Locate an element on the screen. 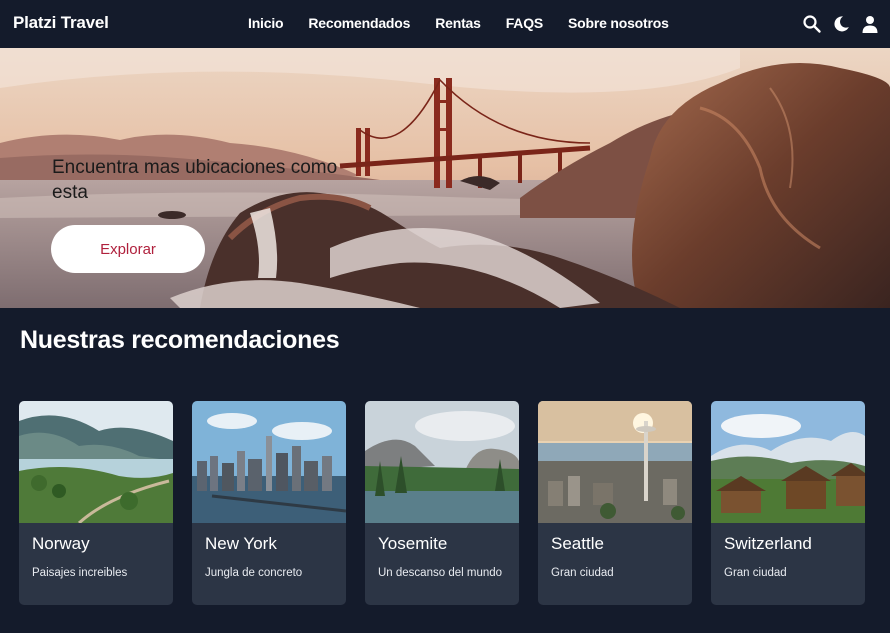 The image size is (890, 633). nav-icons is located at coordinates (841, 24).